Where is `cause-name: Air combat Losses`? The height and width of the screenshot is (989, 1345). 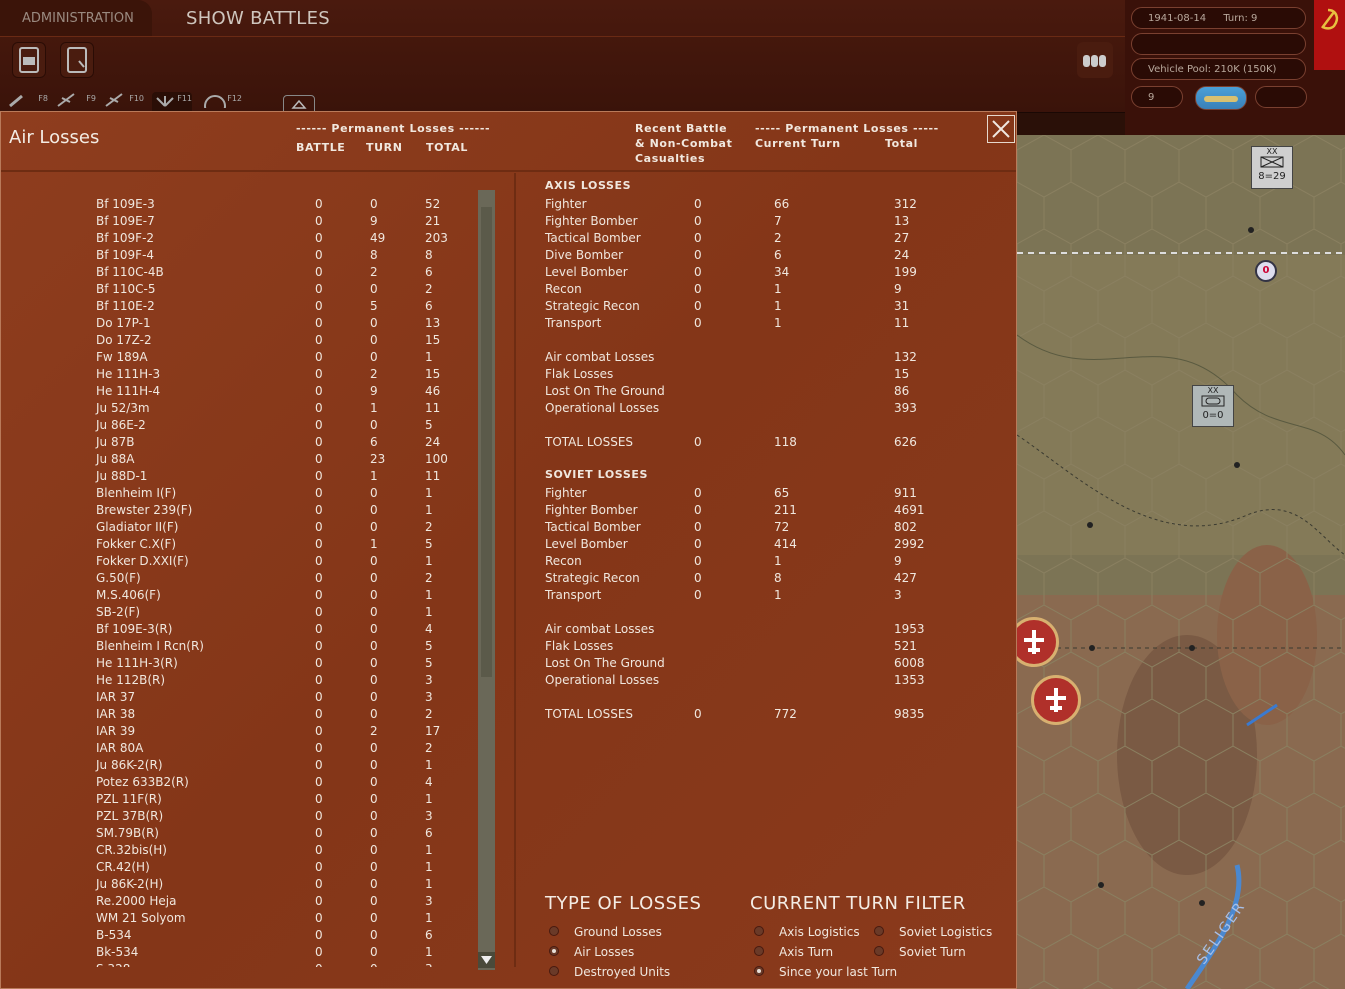 cause-name: Air combat Losses is located at coordinates (600, 629).